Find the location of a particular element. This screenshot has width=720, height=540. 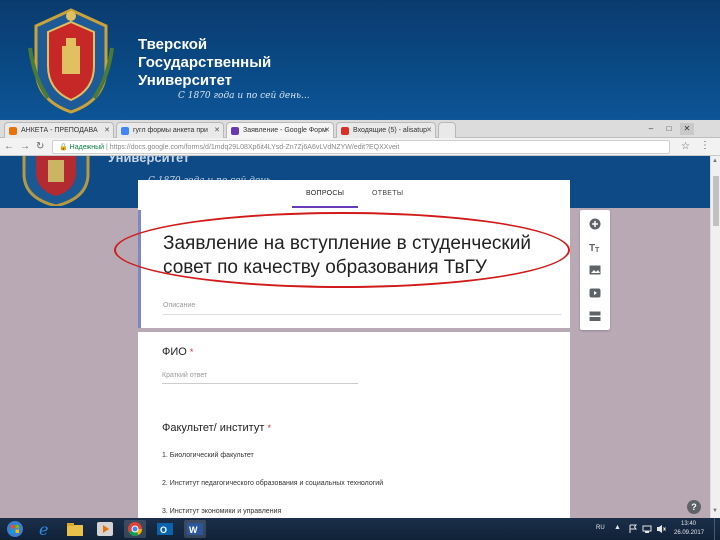

header-crest-logo is located at coordinates (56, 181).